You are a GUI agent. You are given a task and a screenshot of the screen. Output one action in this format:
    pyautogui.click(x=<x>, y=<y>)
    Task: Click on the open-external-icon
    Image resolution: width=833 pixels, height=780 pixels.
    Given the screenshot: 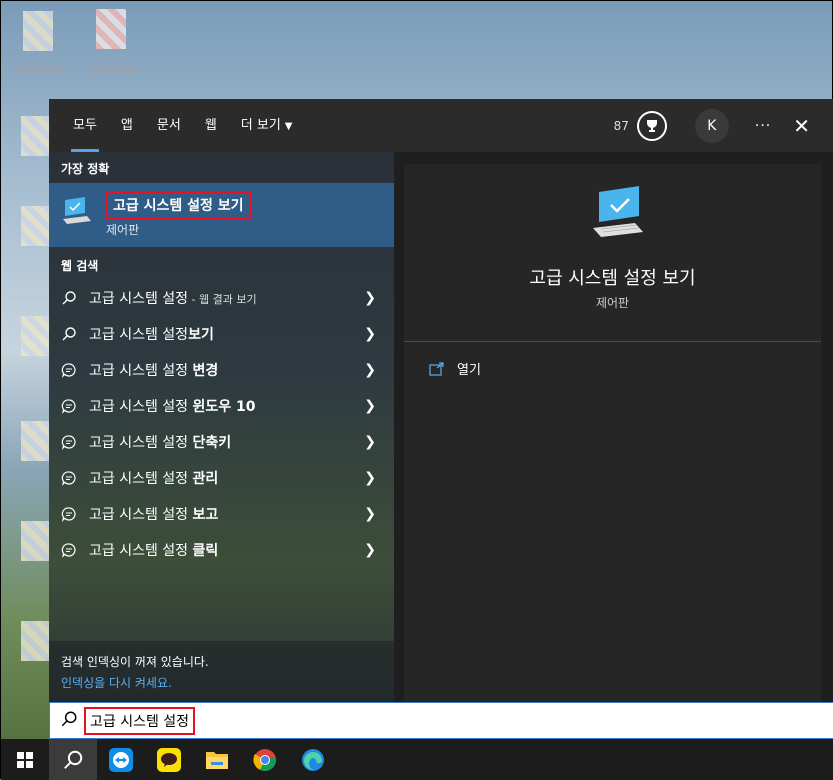 What is the action you would take?
    pyautogui.click(x=436, y=368)
    